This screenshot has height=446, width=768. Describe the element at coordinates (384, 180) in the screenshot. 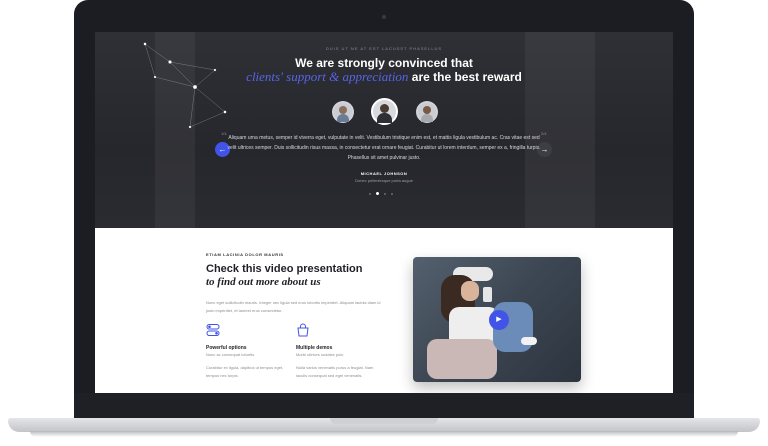

I see `author-role: Donec pellentesque porta augue` at that location.